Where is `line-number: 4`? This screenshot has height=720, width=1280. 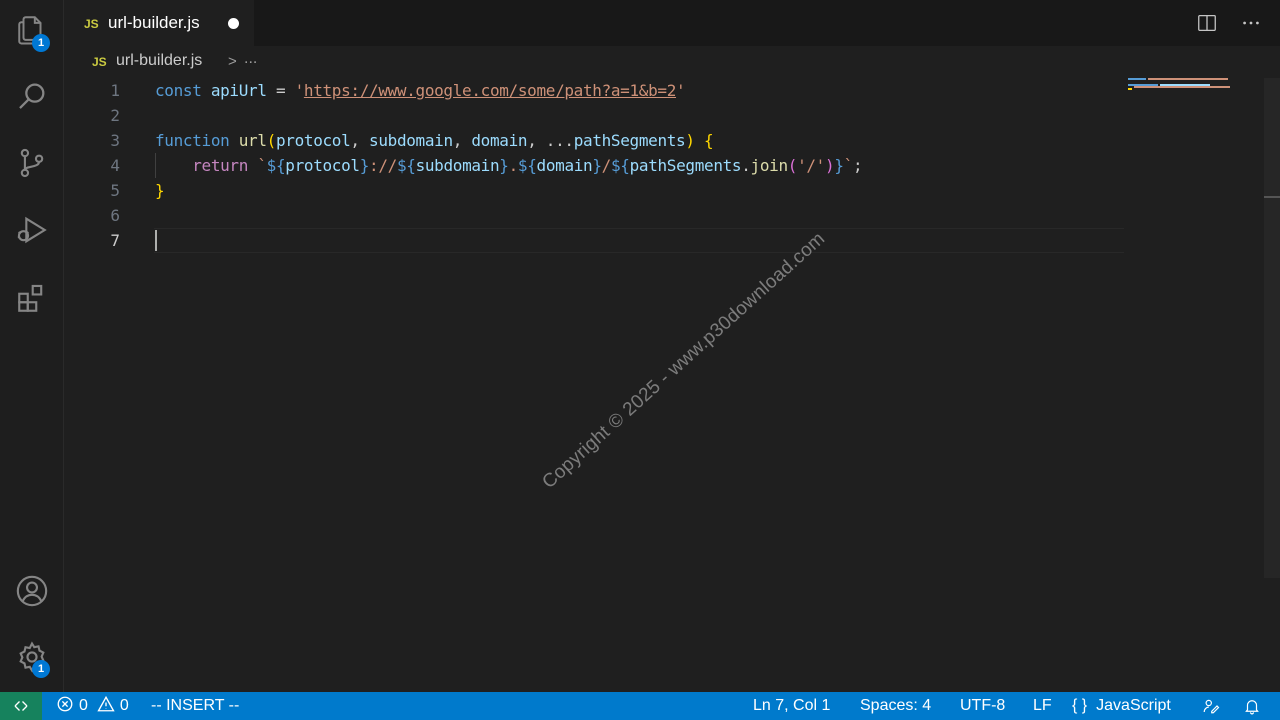
line-number: 4 is located at coordinates (115, 165).